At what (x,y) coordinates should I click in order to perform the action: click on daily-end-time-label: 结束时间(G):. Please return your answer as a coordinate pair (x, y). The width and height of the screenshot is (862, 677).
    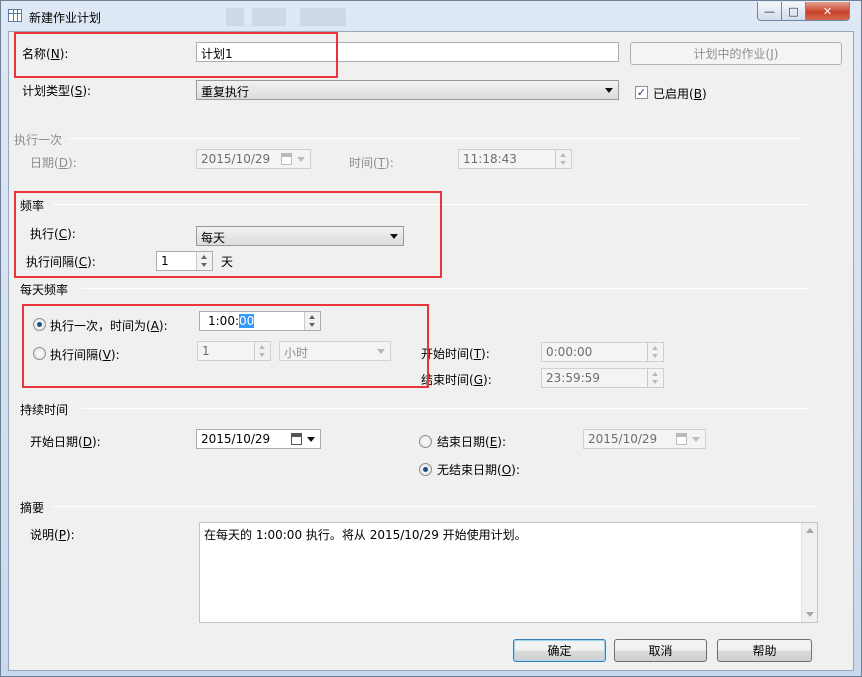
    Looking at the image, I should click on (456, 380).